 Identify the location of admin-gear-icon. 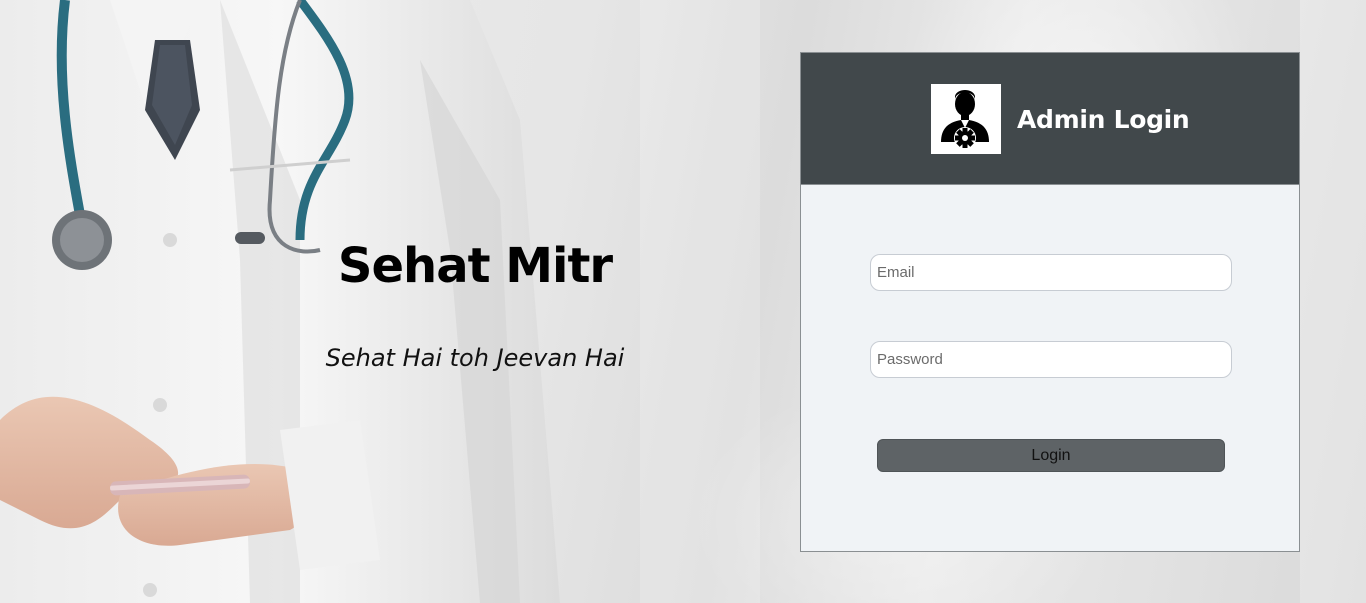
(966, 119).